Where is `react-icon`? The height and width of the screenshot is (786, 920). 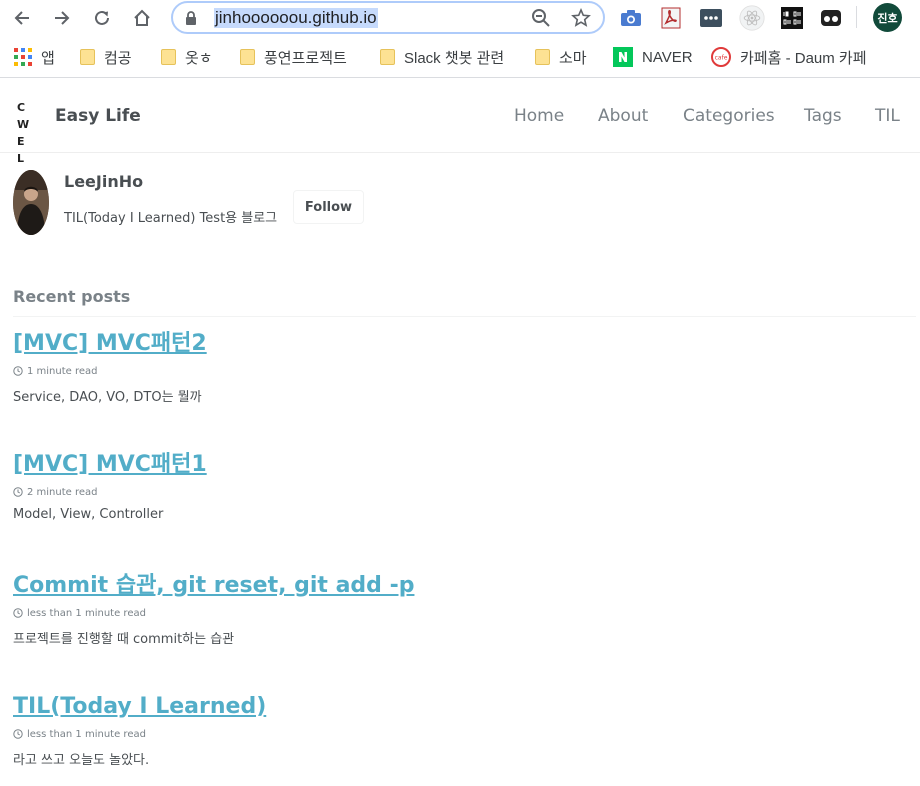
react-icon is located at coordinates (752, 18).